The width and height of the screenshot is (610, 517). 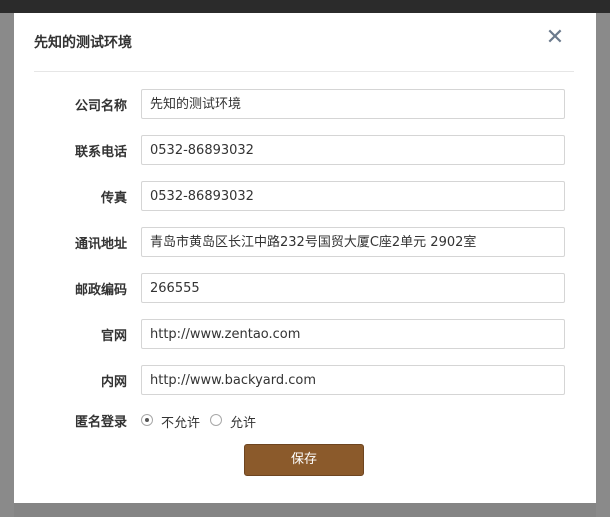 I want to click on radio-allow-label: 允许, so click(x=243, y=421).